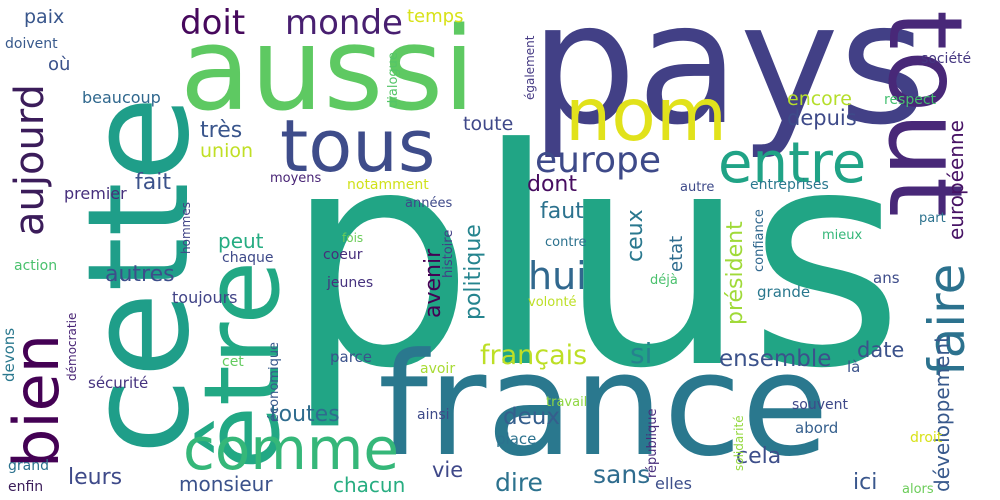 The image size is (1000, 500). I want to click on word-ou: où, so click(59, 64).